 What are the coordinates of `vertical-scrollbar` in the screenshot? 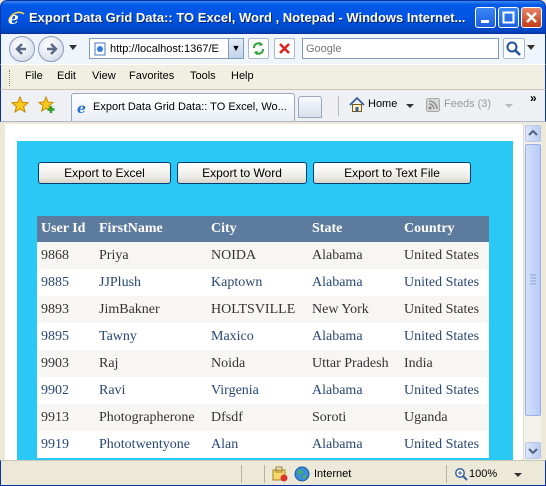 It's located at (532, 292).